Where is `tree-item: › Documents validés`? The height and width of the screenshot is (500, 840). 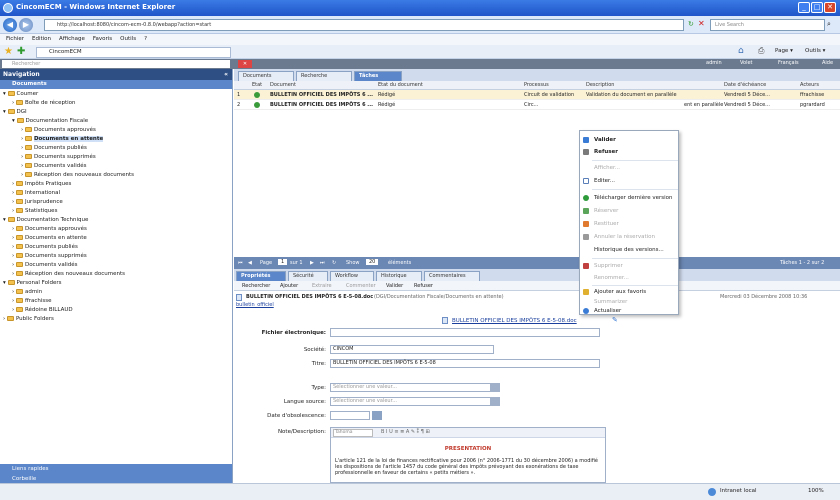
tree-item: › Documents validés is located at coordinates (116, 166).